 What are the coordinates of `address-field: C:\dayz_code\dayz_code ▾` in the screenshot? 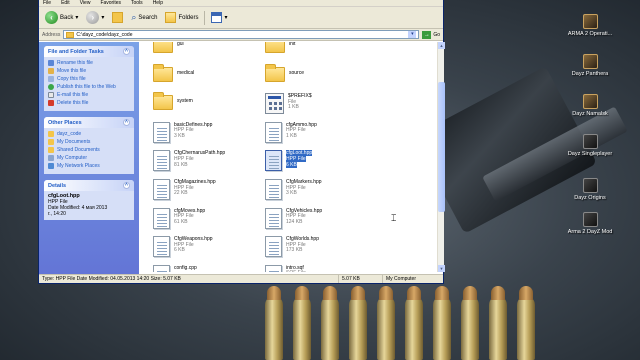 It's located at (241, 34).